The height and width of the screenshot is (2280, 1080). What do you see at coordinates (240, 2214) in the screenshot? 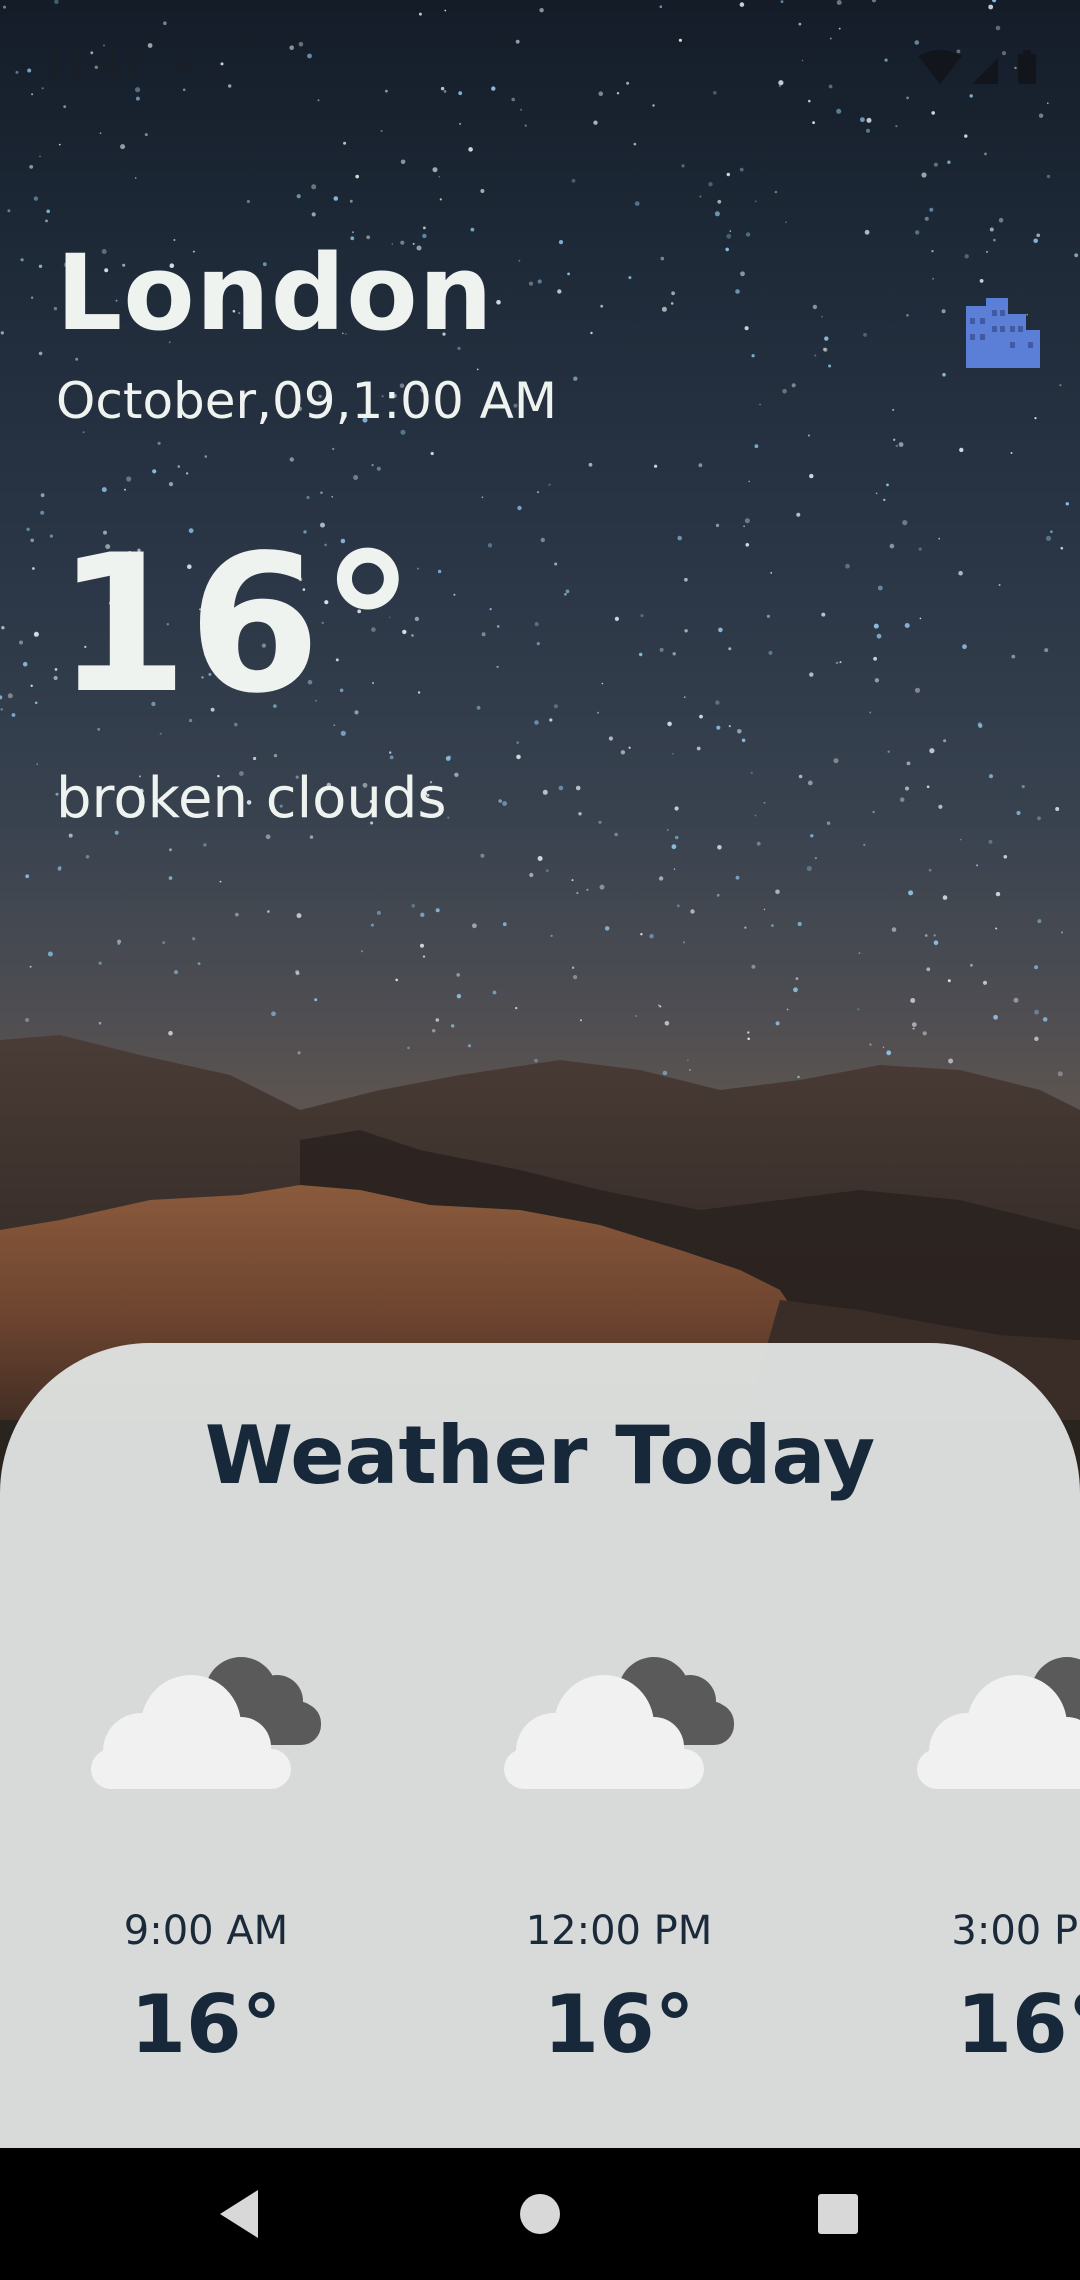
I see `back-icon` at bounding box center [240, 2214].